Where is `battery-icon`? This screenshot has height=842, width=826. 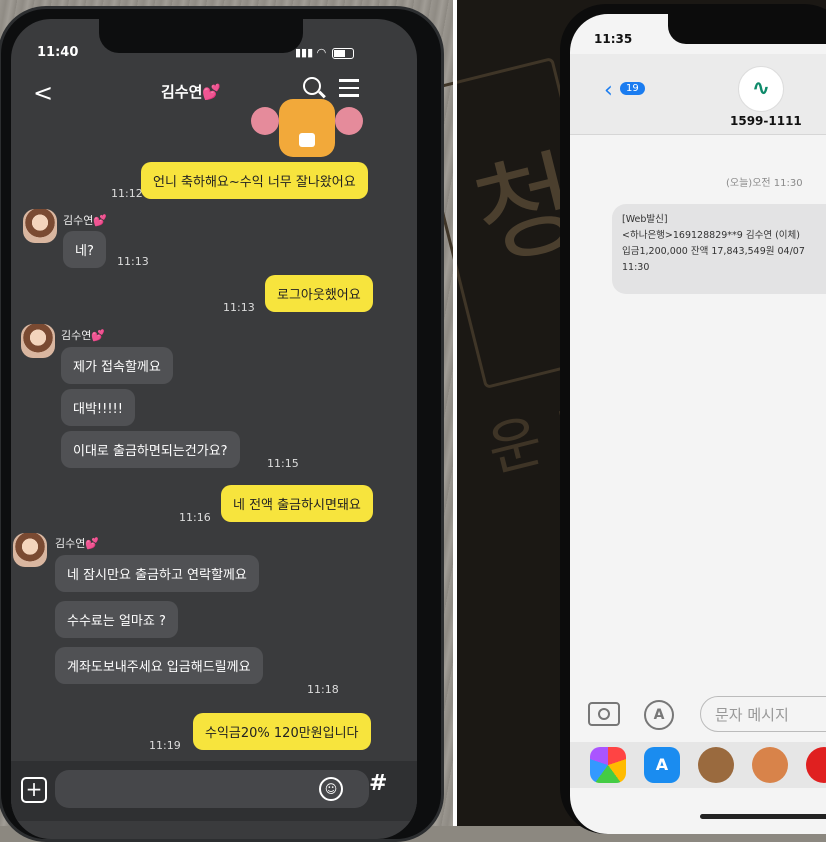 battery-icon is located at coordinates (343, 53).